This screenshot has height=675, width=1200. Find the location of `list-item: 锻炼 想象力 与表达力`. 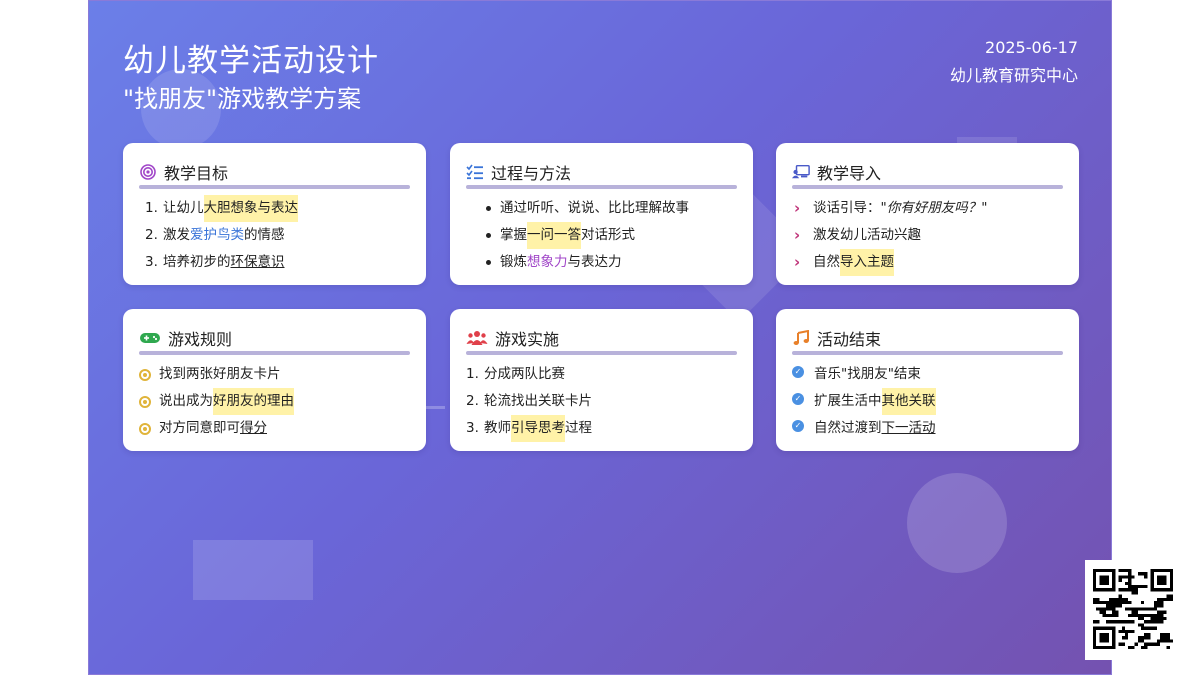

list-item: 锻炼 想象力 与表达力 is located at coordinates (601, 262).